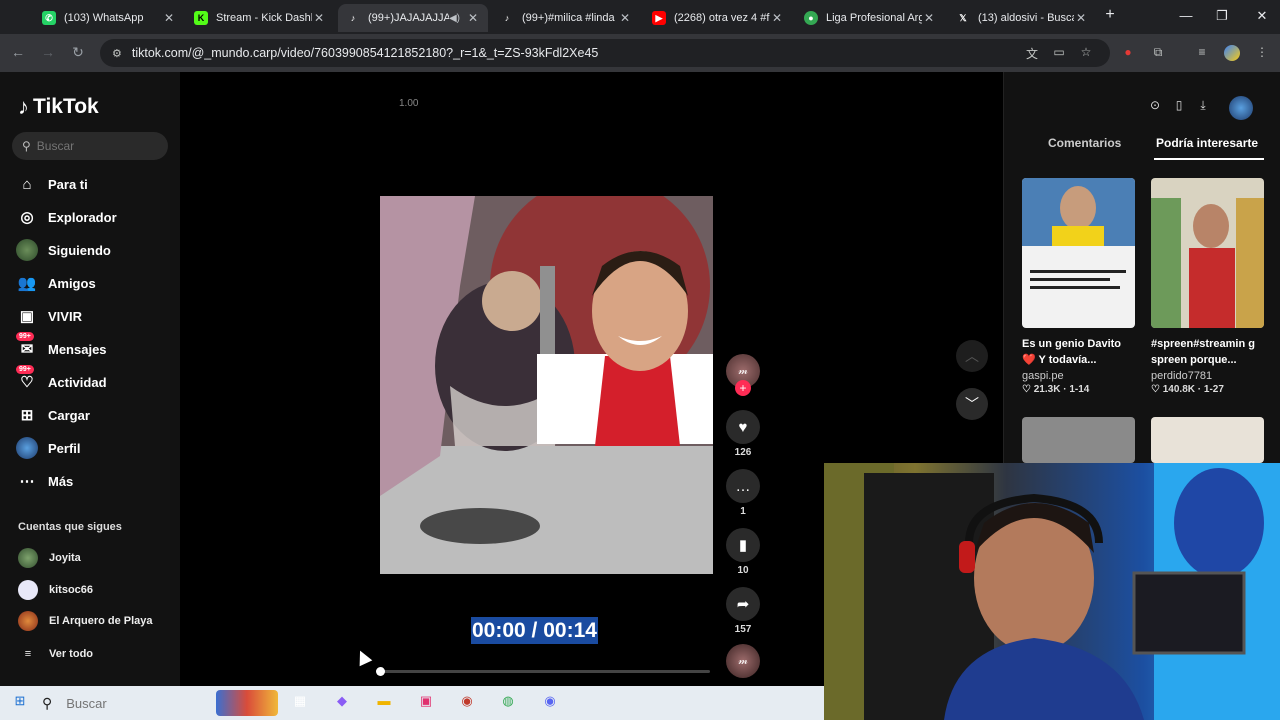 The height and width of the screenshot is (720, 1280). What do you see at coordinates (1262, 53) in the screenshot?
I see `menu-icon: ⋮` at bounding box center [1262, 53].